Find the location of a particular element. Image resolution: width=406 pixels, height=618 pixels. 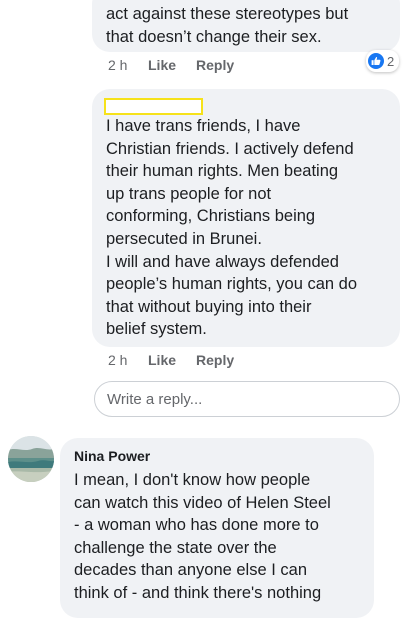

reaction-badge: 2 is located at coordinates (383, 61).